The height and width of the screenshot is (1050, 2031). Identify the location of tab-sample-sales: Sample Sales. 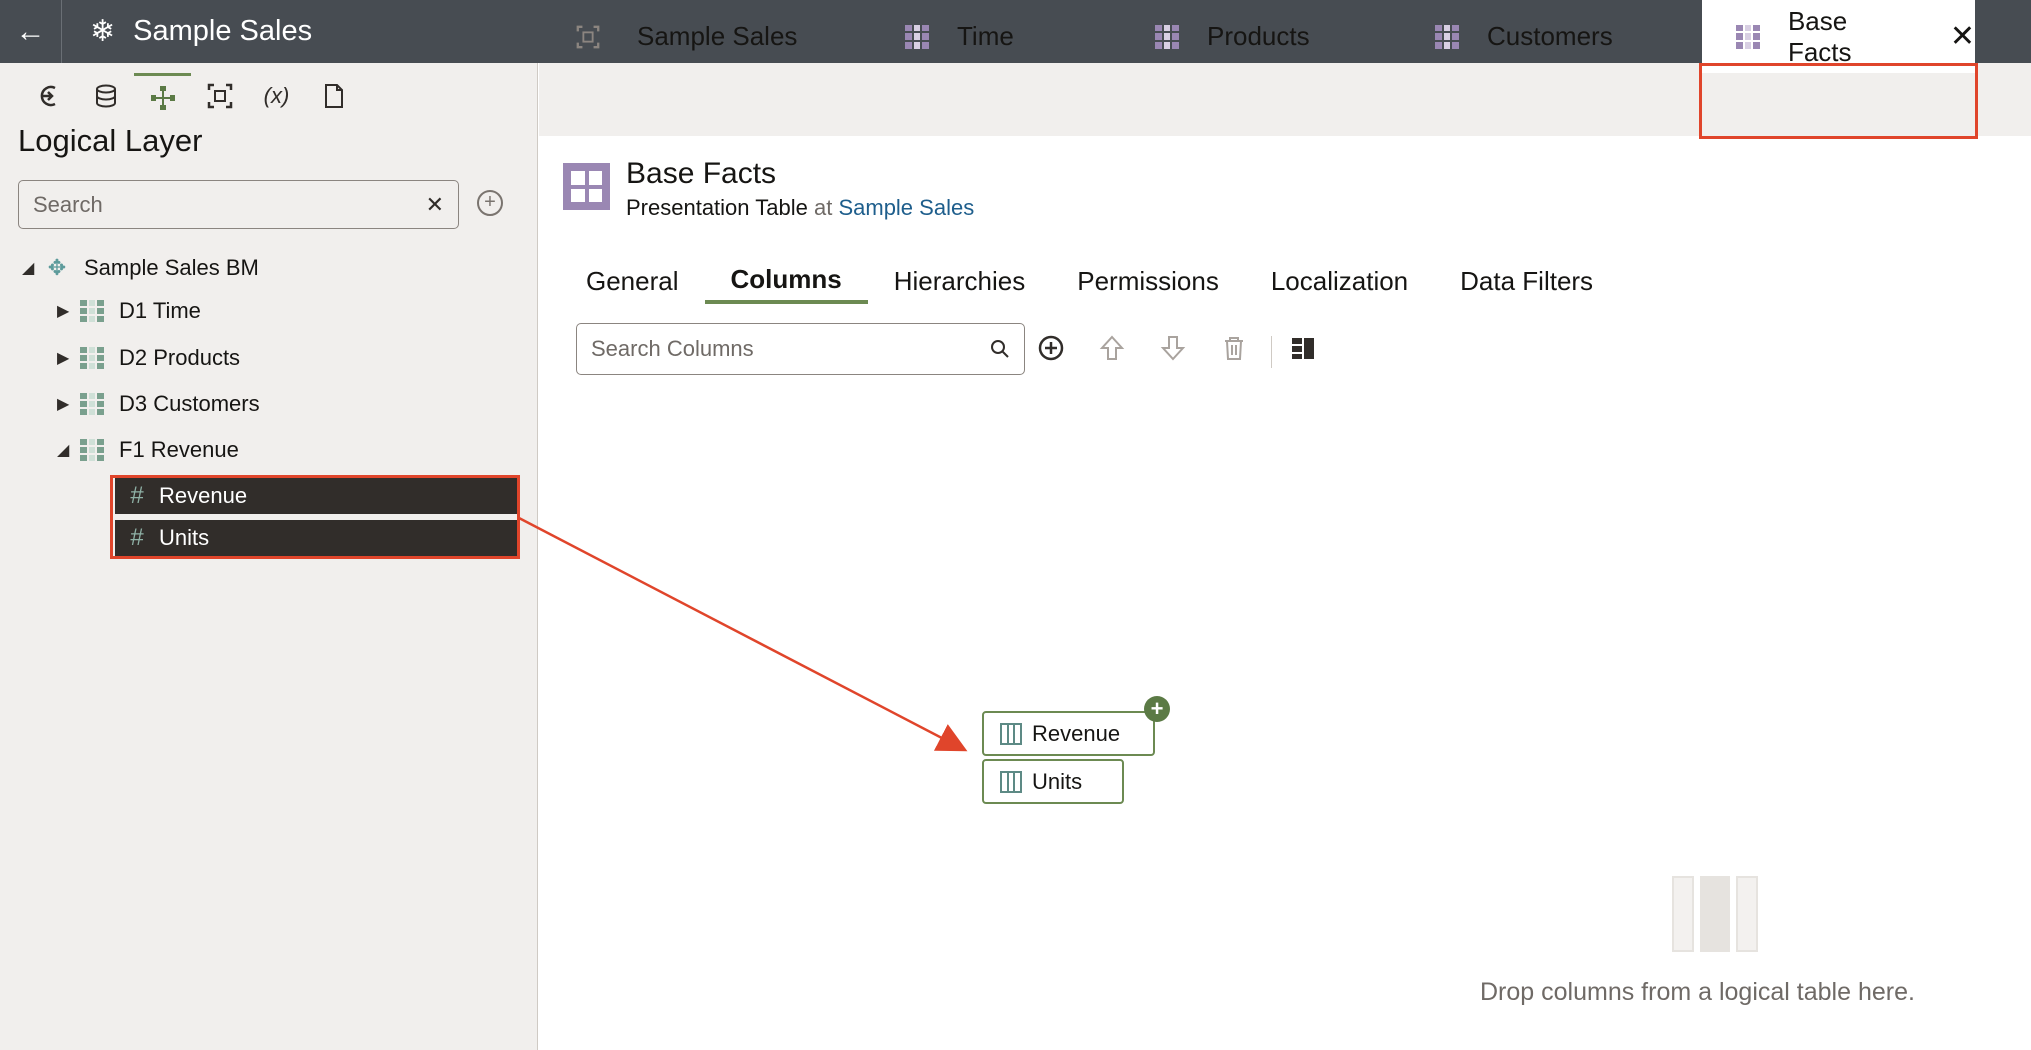
(686, 36).